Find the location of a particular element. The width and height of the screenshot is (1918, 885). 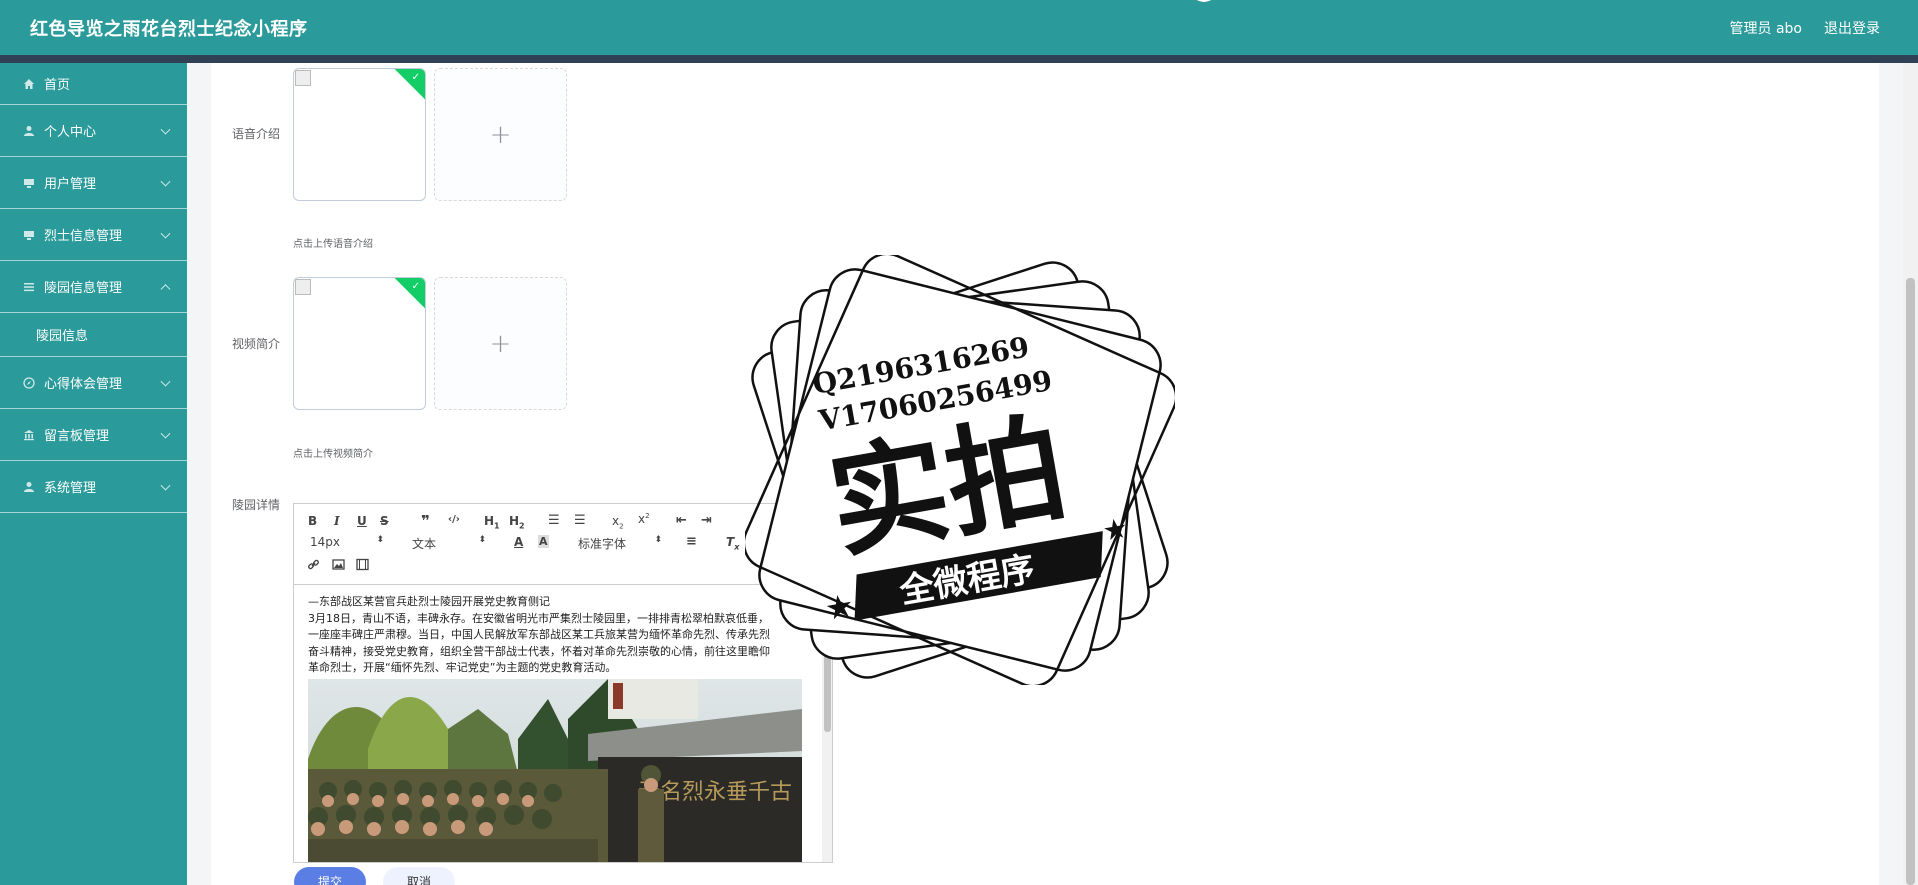

font-color-button: A is located at coordinates (518, 542).